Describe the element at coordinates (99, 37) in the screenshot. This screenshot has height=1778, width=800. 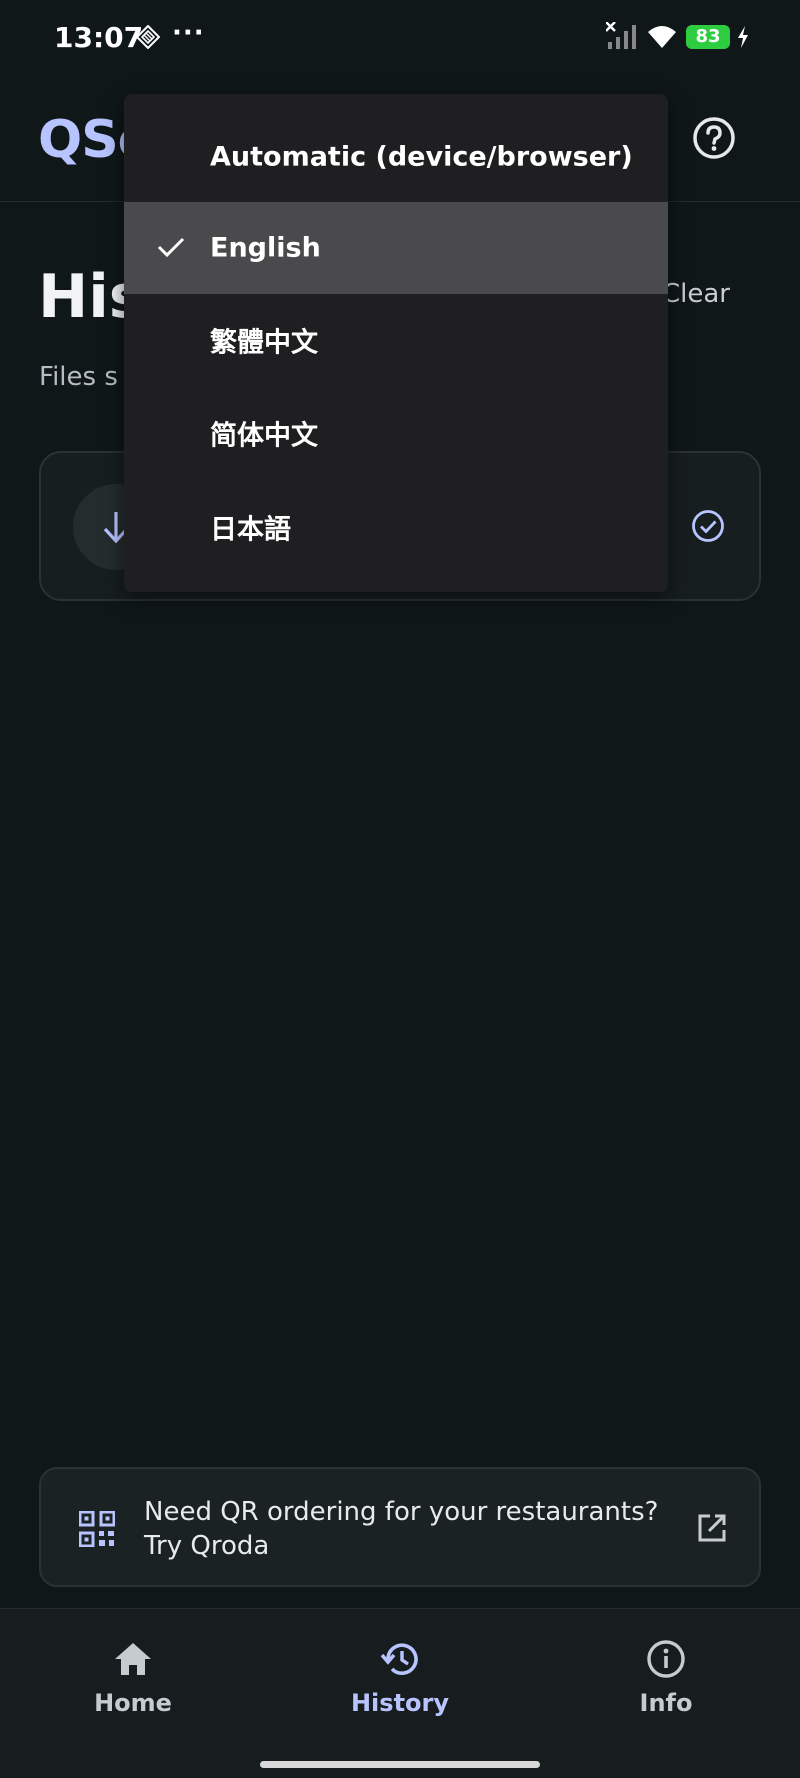
I see `status-time: 13:07` at that location.